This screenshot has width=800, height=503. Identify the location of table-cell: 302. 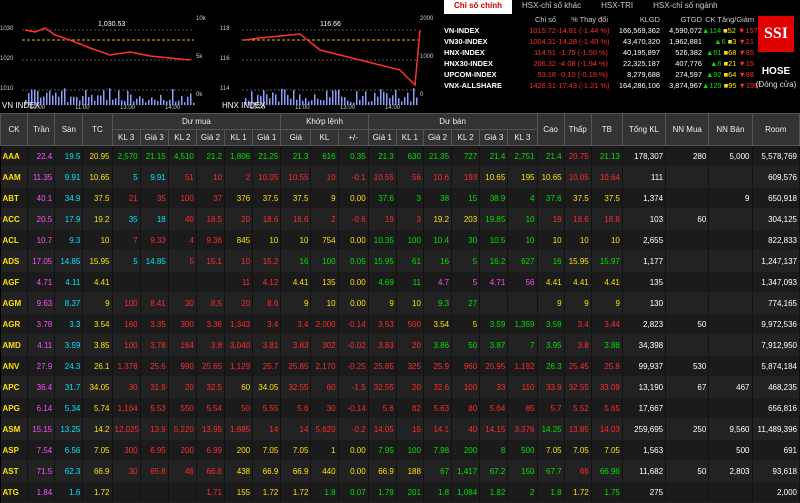
(324, 345).